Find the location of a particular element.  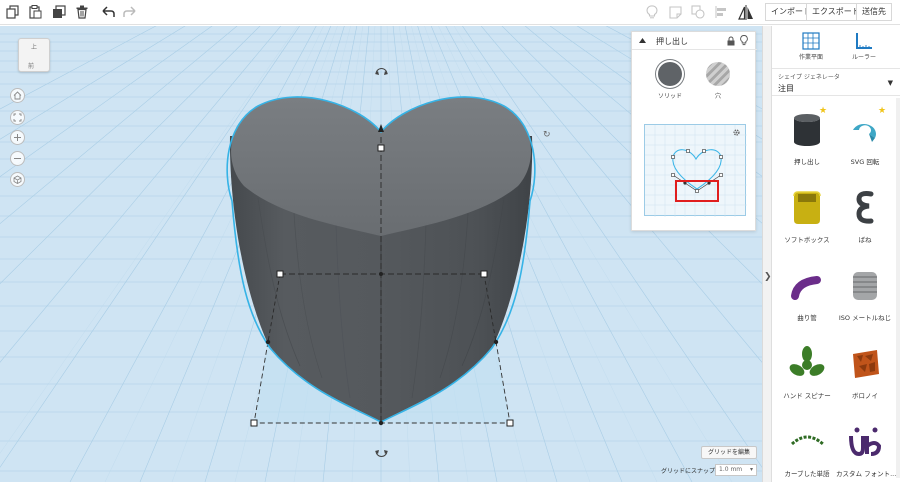

extrusion-thumb is located at coordinates (807, 130).